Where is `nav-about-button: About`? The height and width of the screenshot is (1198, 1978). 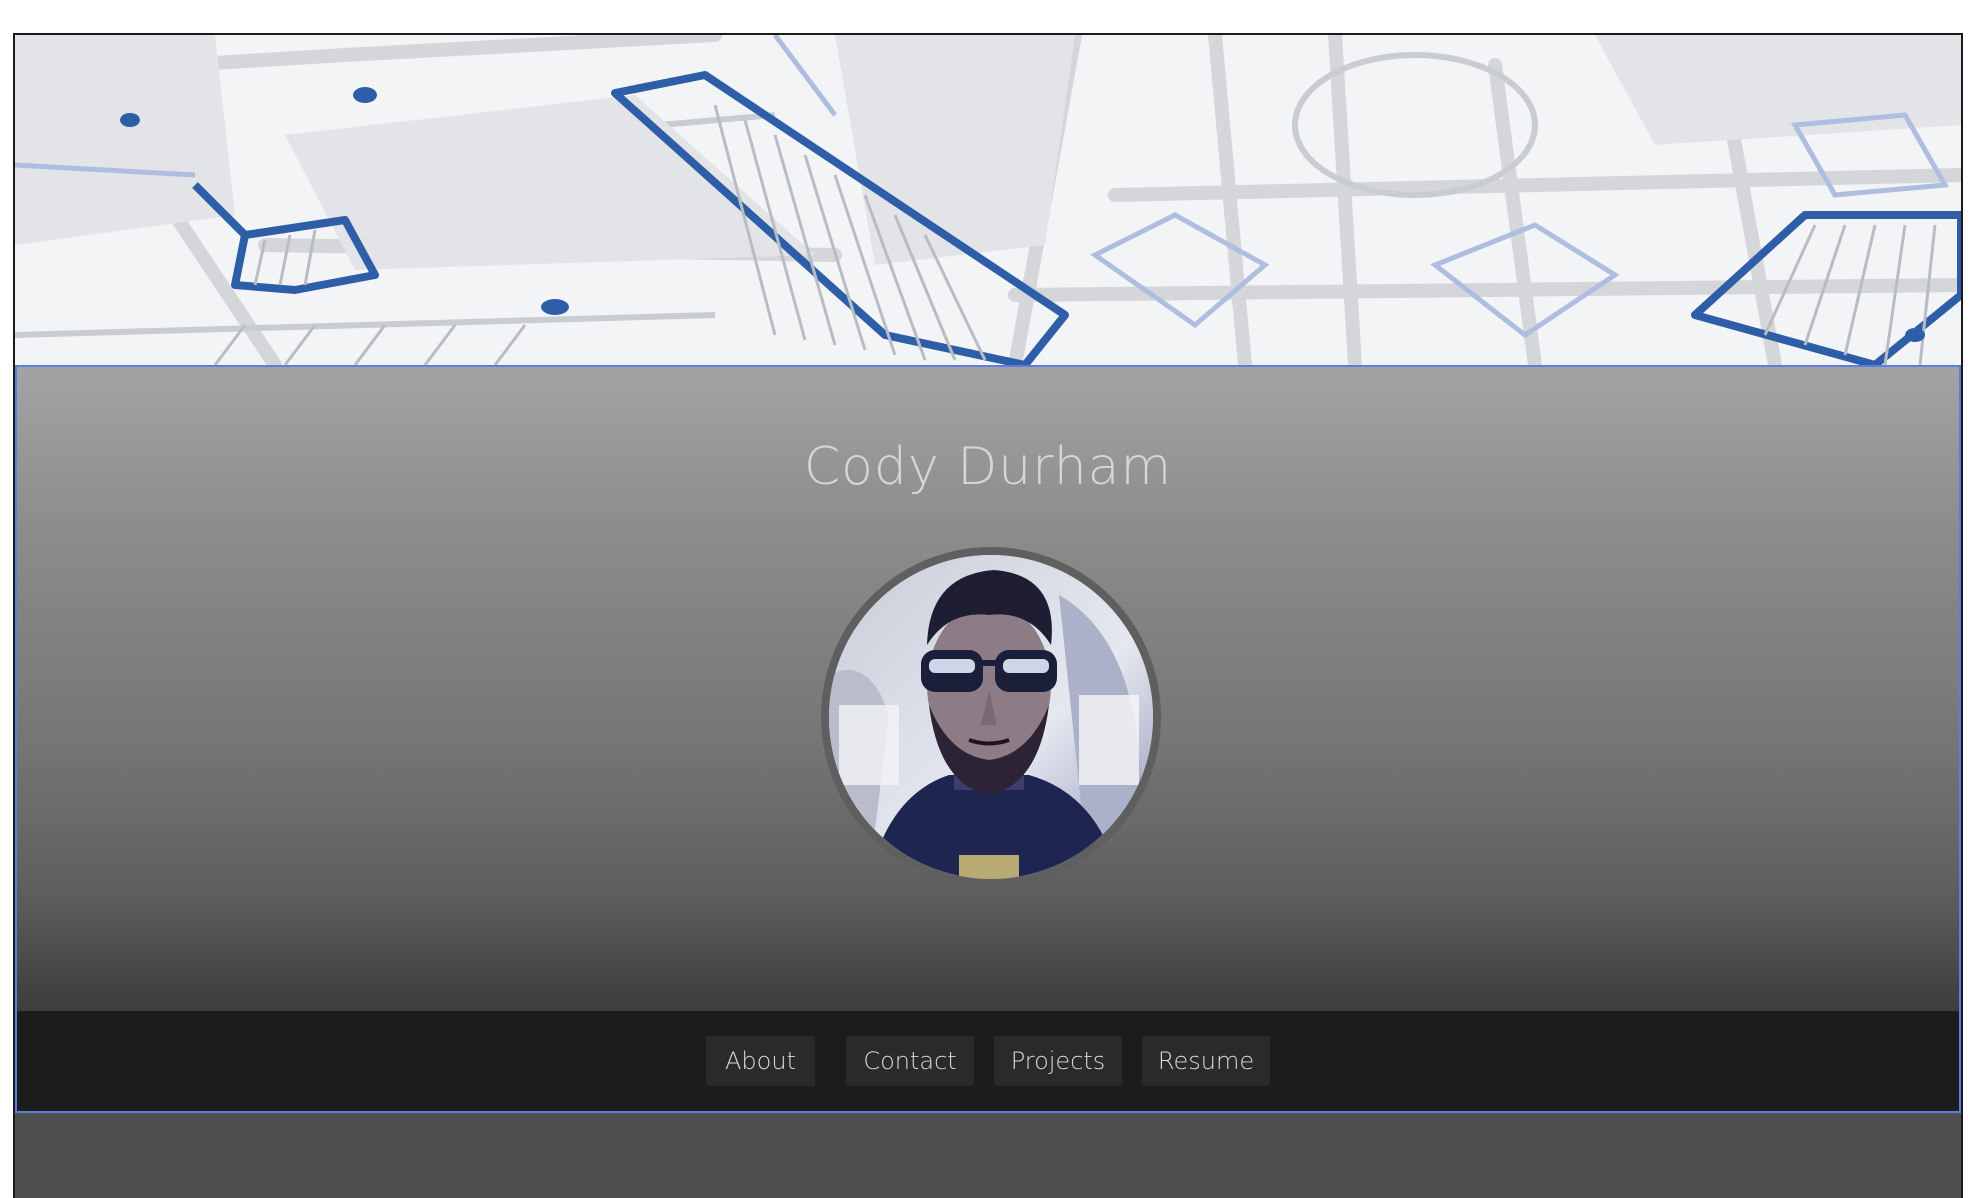 nav-about-button: About is located at coordinates (760, 1061).